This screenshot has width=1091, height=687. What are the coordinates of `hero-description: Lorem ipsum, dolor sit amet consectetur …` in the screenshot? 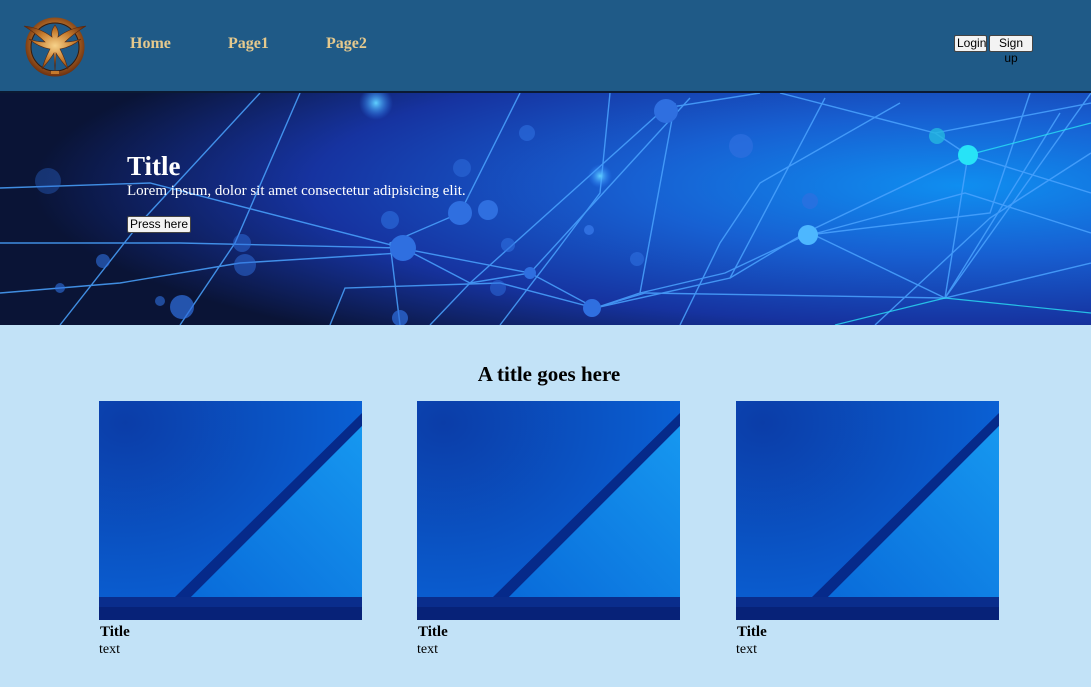 It's located at (296, 191).